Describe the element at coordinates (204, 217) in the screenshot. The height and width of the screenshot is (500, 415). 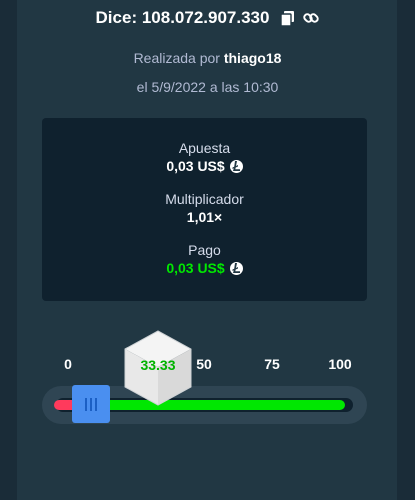
I see `multiplier-value: 1,01×` at that location.